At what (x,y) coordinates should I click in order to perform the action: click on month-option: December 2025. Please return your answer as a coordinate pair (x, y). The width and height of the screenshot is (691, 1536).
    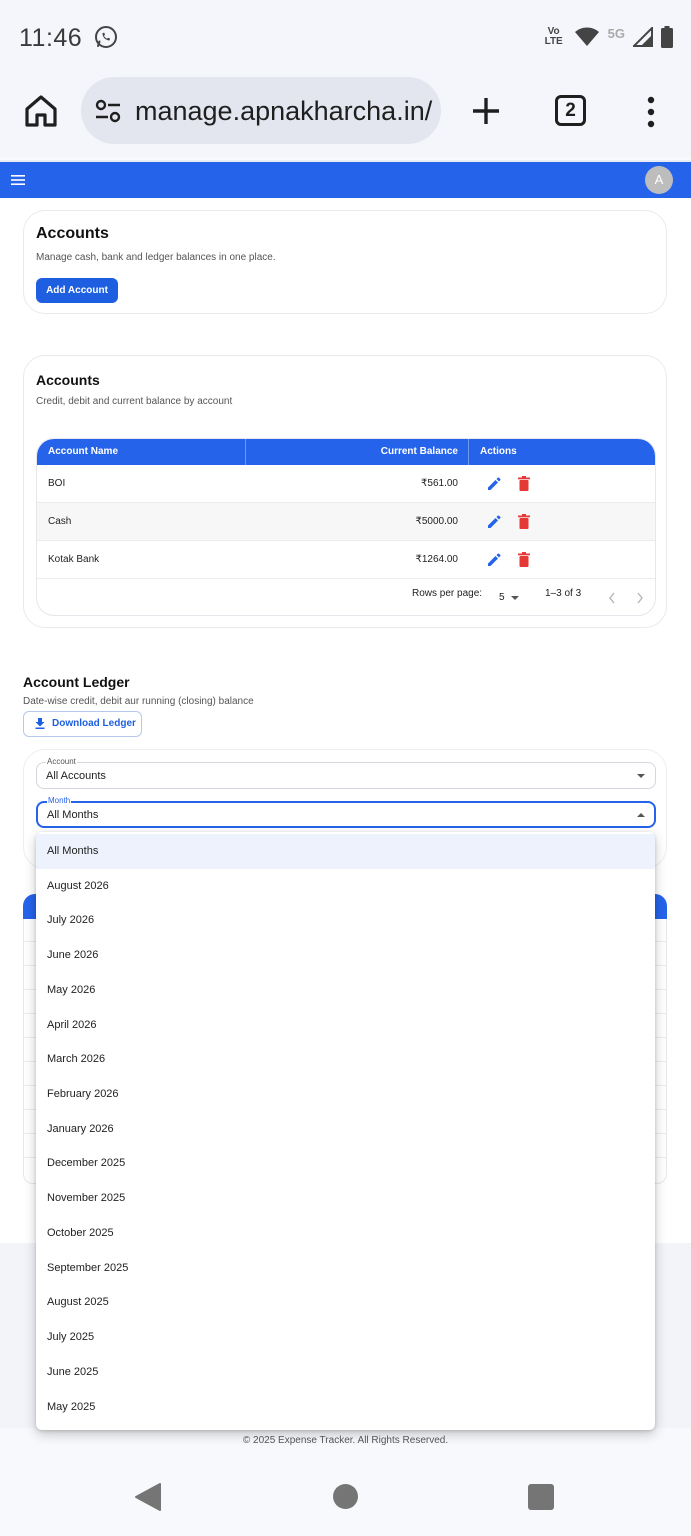
    Looking at the image, I should click on (345, 1163).